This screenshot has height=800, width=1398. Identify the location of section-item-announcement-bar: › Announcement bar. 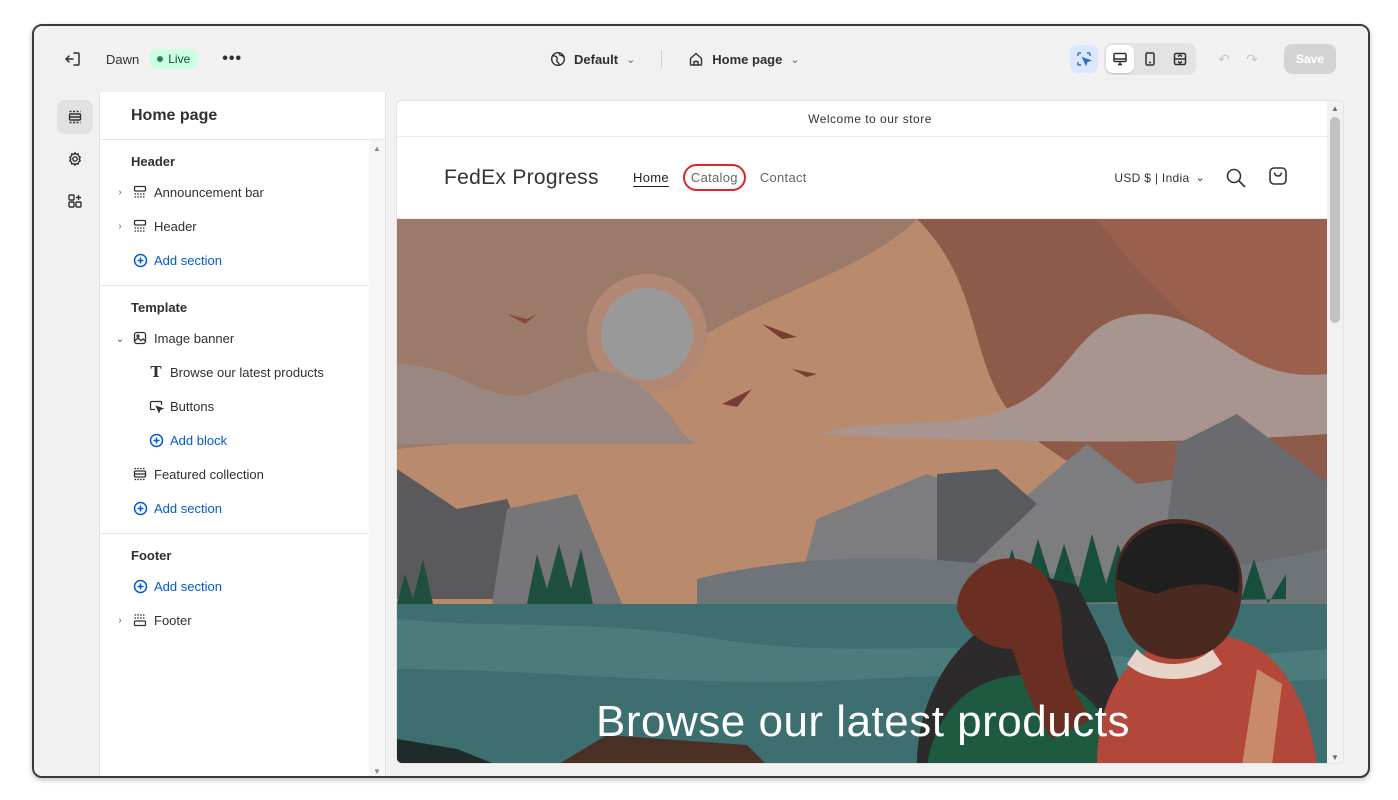
(242, 192).